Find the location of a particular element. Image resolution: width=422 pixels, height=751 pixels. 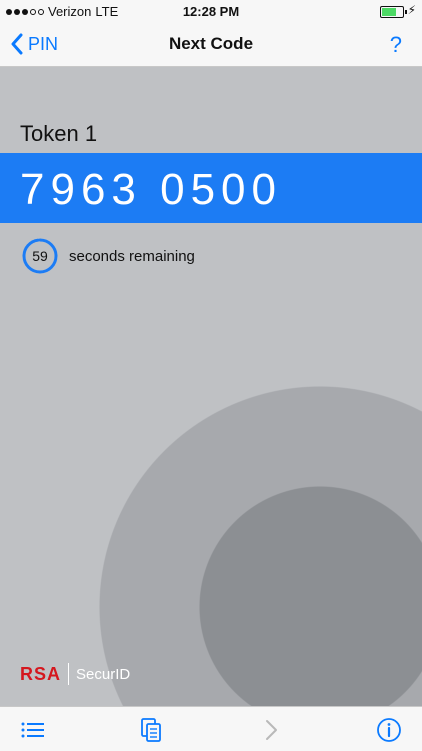

token-code: 7963 0500 is located at coordinates (151, 189).